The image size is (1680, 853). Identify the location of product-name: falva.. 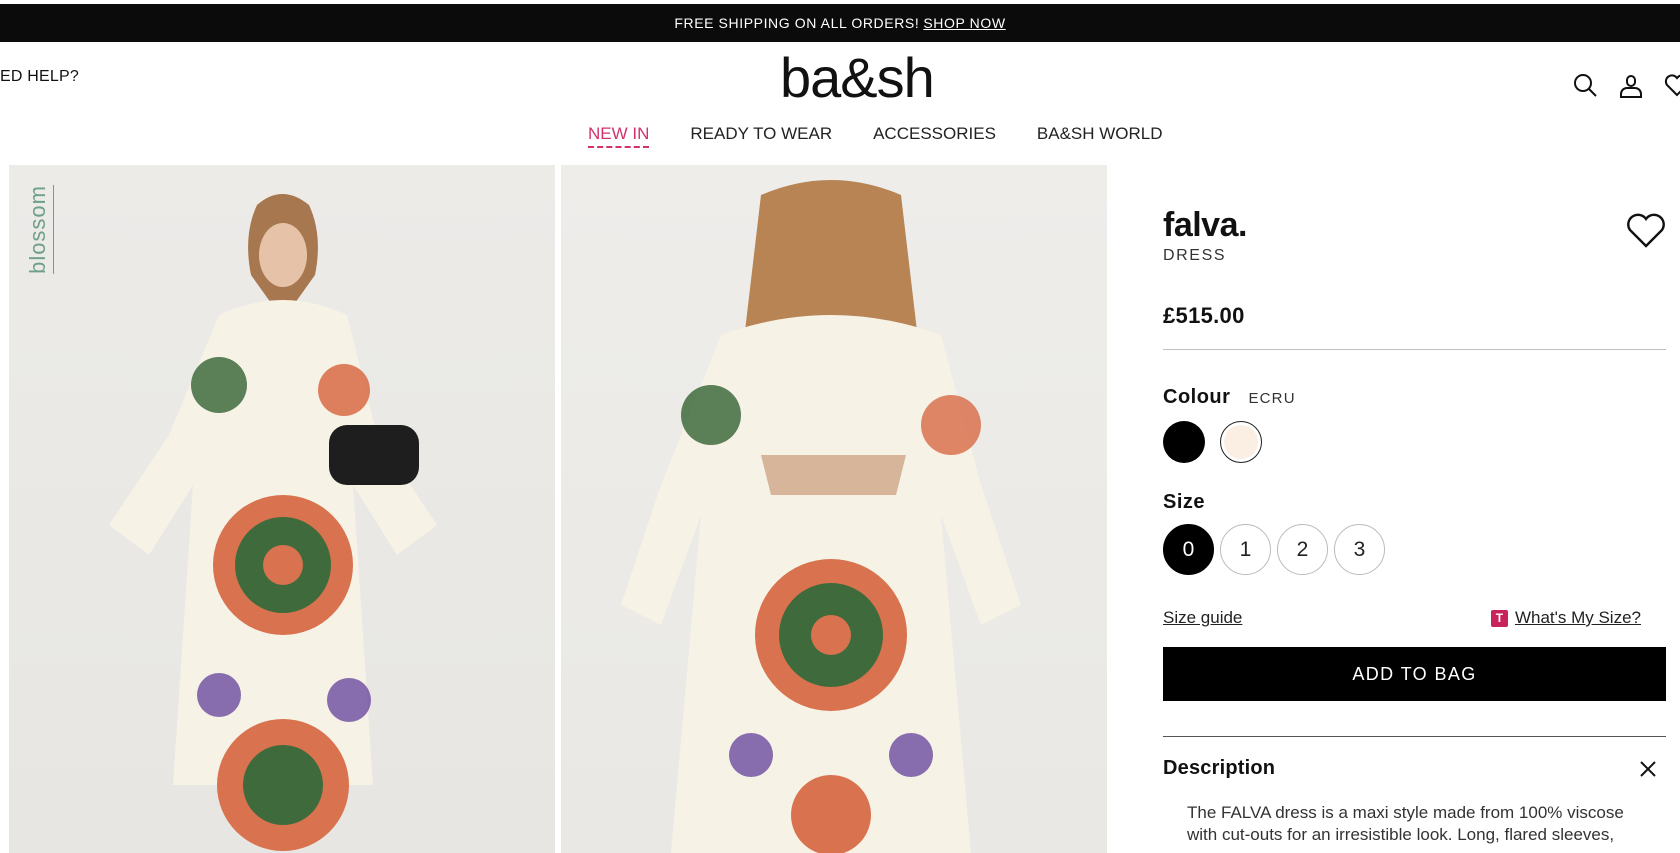
(1205, 225).